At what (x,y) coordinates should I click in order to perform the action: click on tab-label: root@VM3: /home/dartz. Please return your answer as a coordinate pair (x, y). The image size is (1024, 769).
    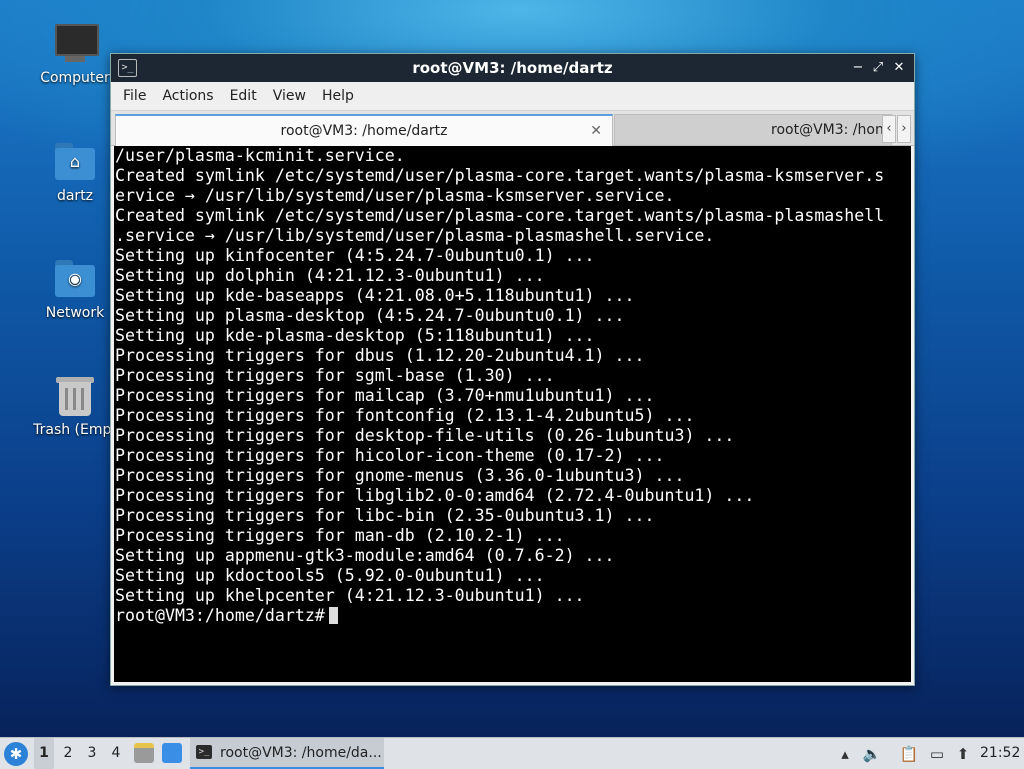
    Looking at the image, I should click on (364, 131).